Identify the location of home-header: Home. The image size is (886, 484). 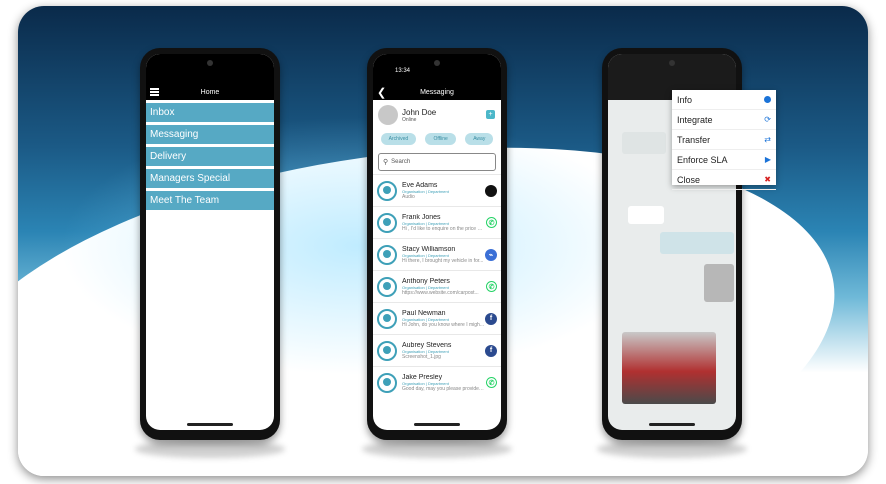
(210, 92).